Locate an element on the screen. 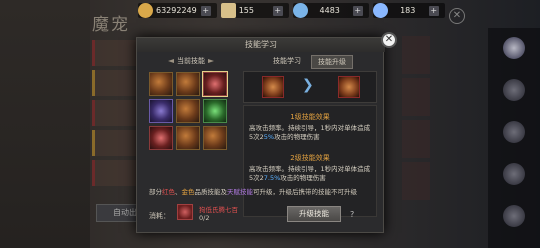  cost-label: 消耗： is located at coordinates (159, 216).